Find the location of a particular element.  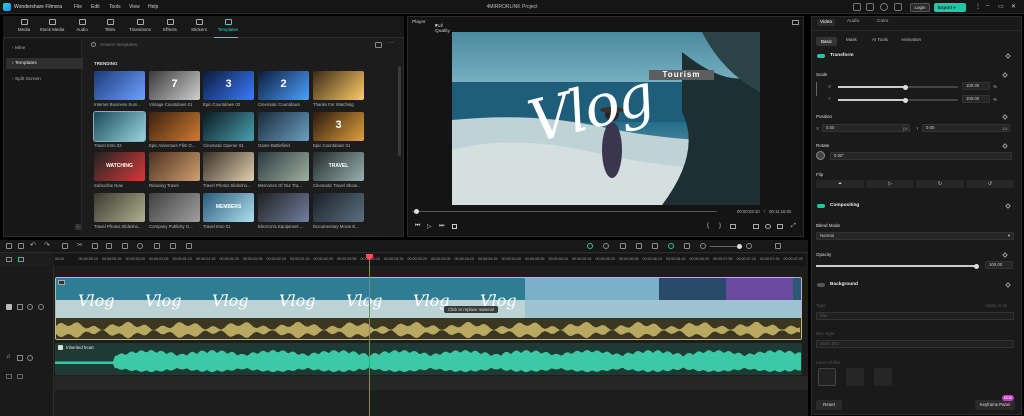

login-button: Login is located at coordinates (920, 7).